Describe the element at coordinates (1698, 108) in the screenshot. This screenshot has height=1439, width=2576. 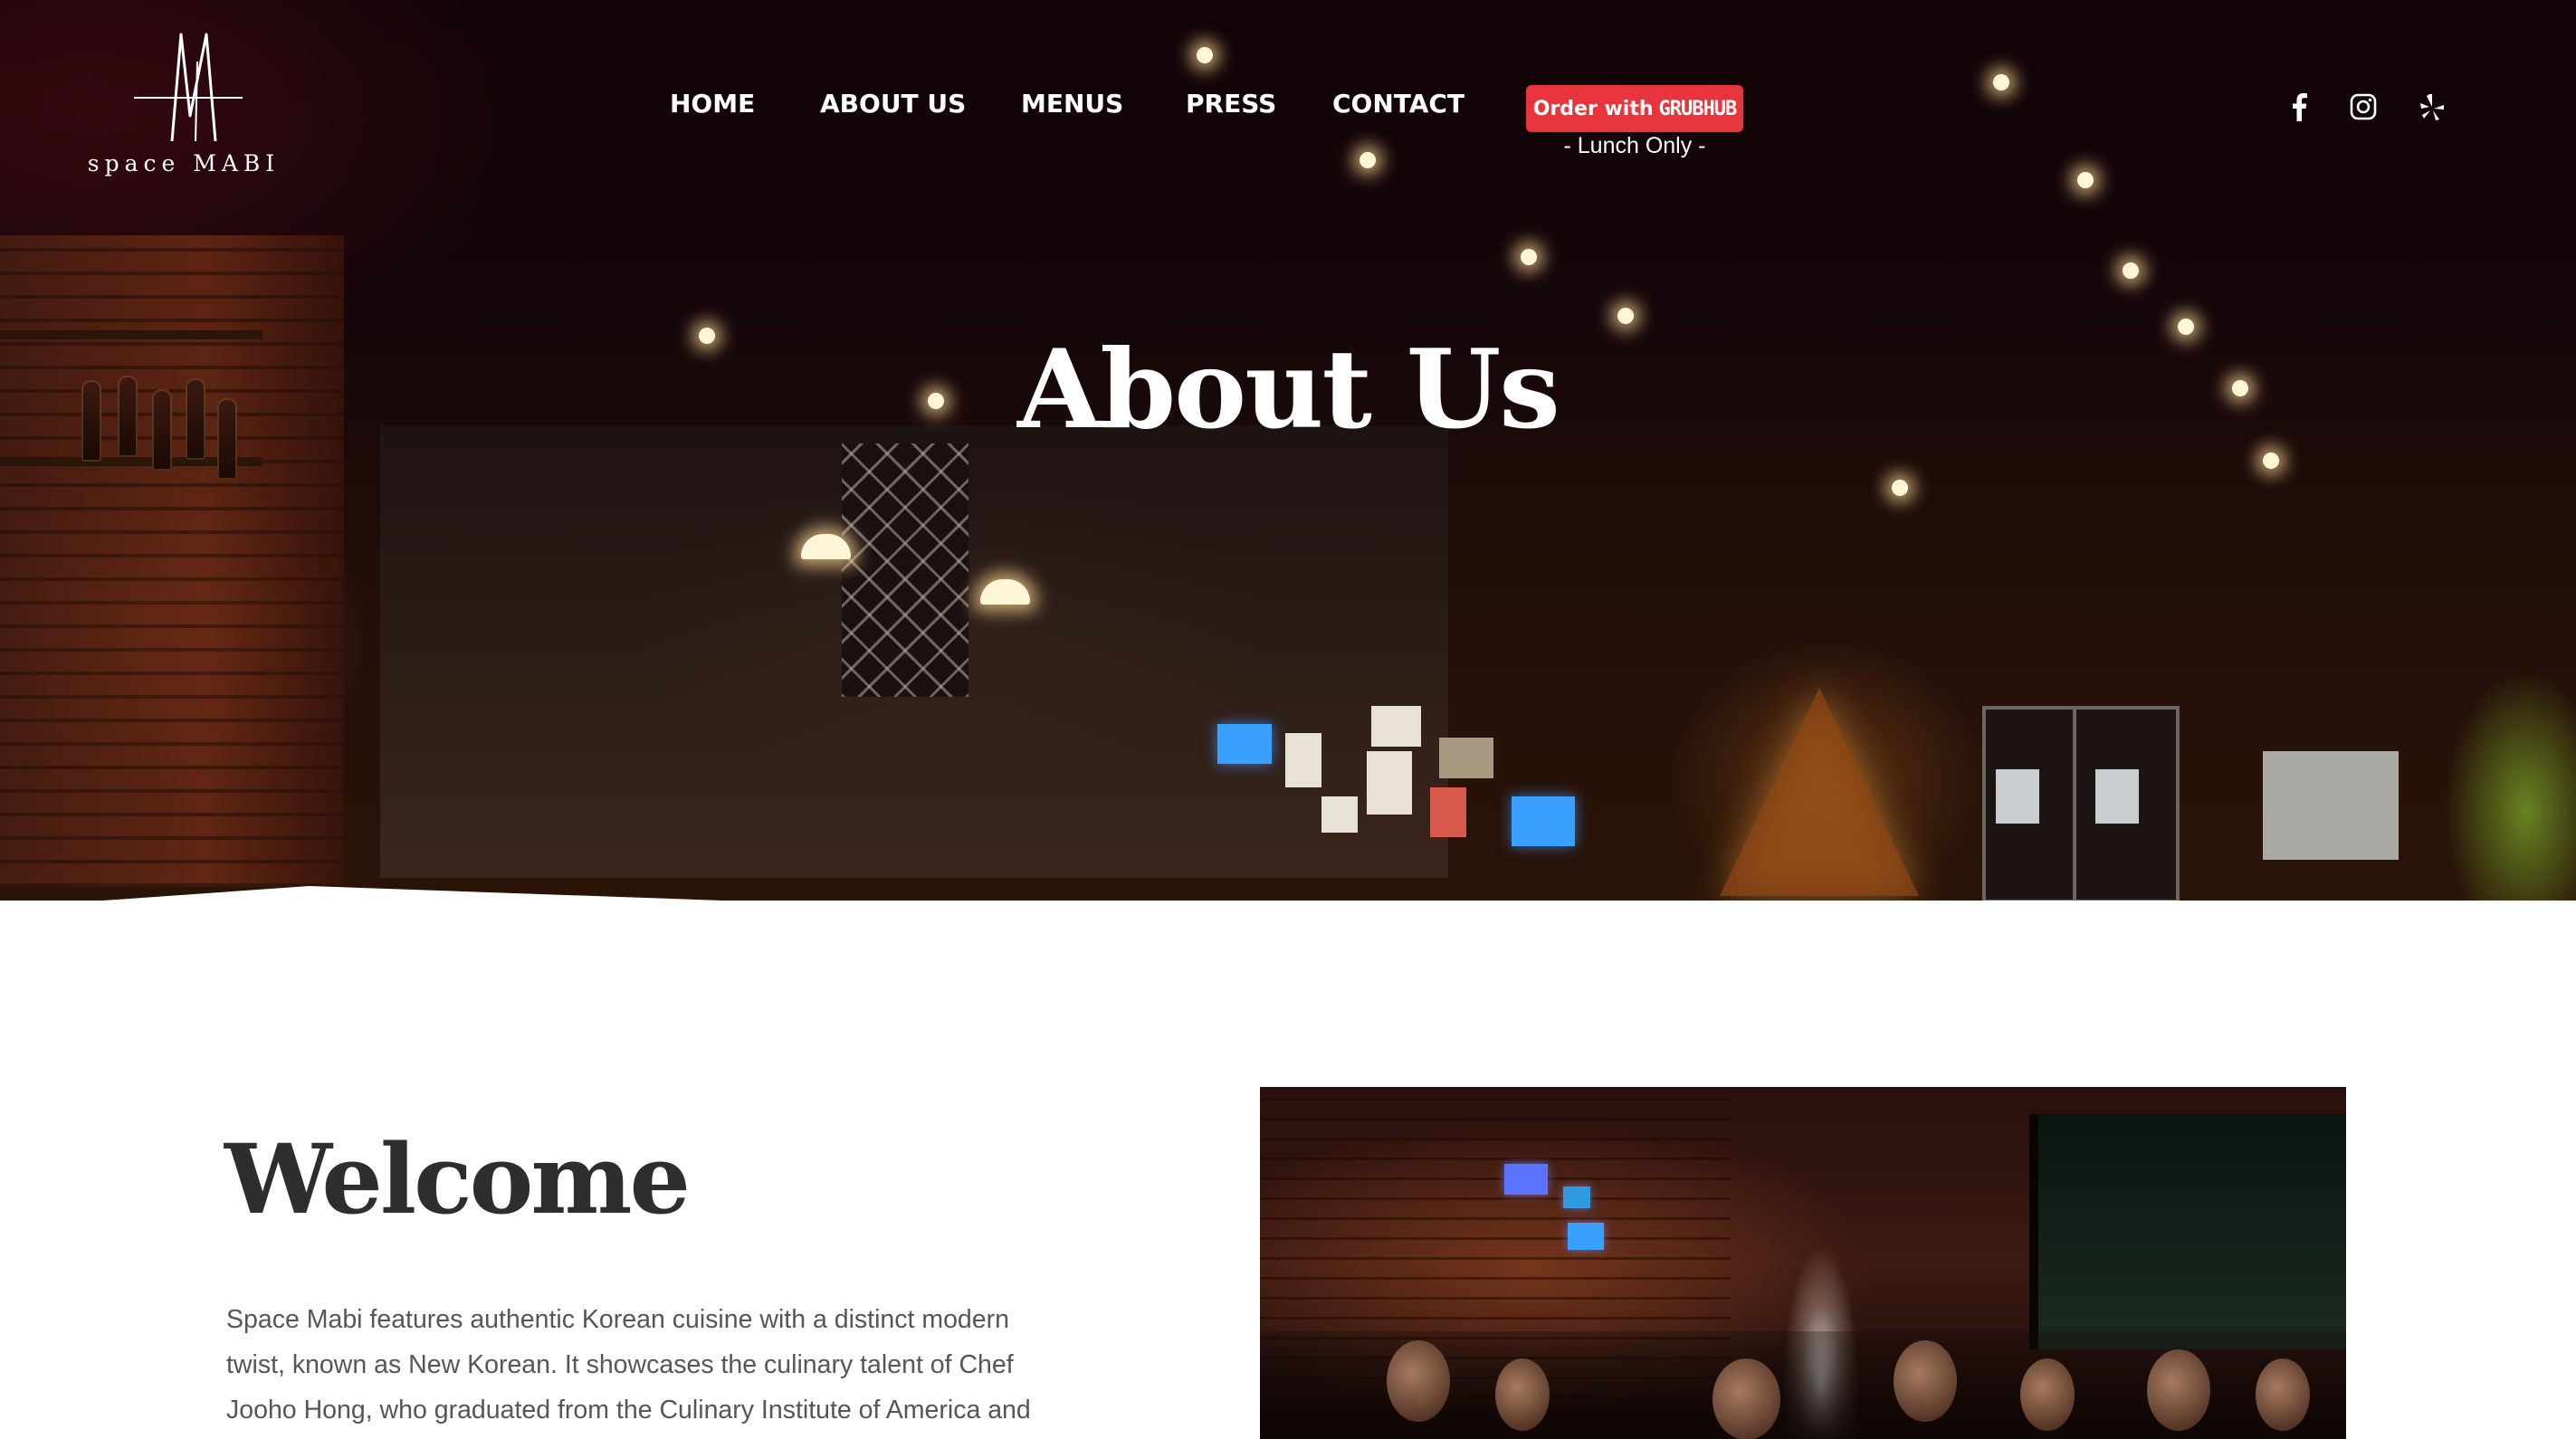
I see `grubhub-logo-text: GRUBHUB` at that location.